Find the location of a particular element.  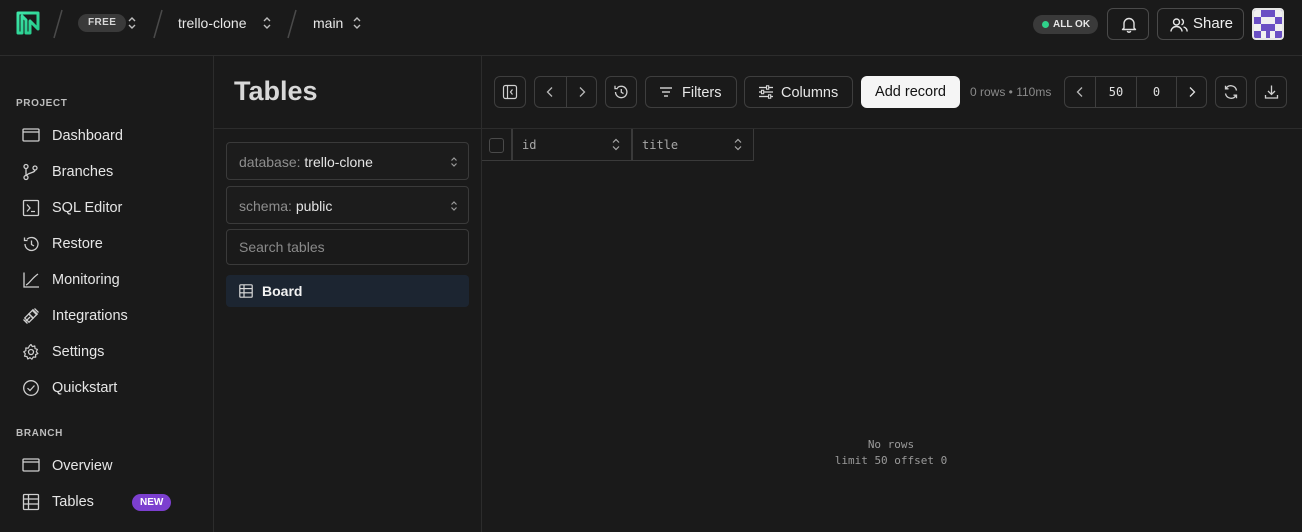

overview-icon is located at coordinates (31, 465).